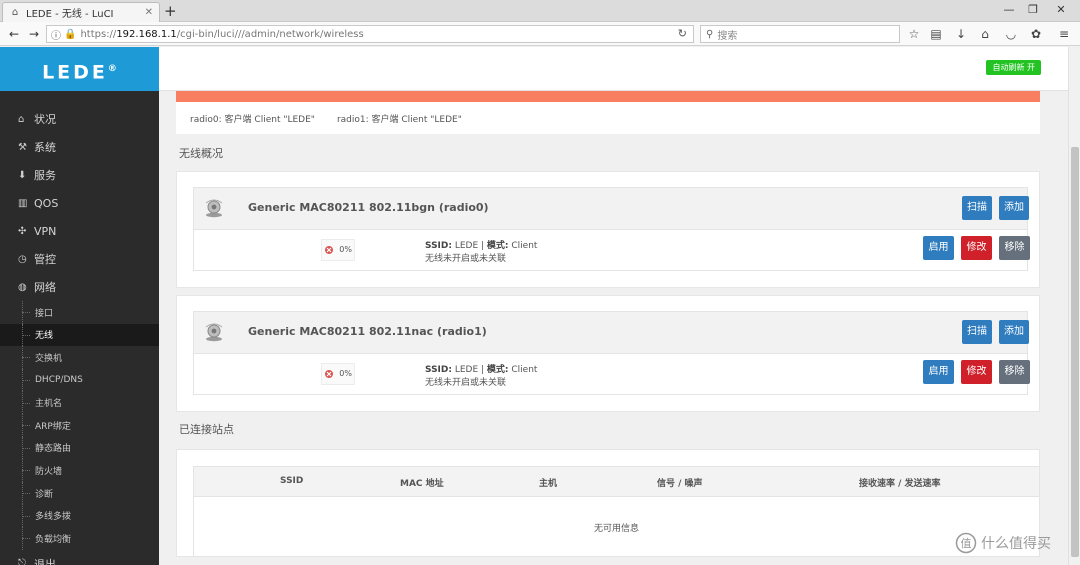 This screenshot has width=1080, height=565. What do you see at coordinates (367, 331) in the screenshot?
I see `device-name: Generic MAC80211 802.11nac (radio1)` at bounding box center [367, 331].